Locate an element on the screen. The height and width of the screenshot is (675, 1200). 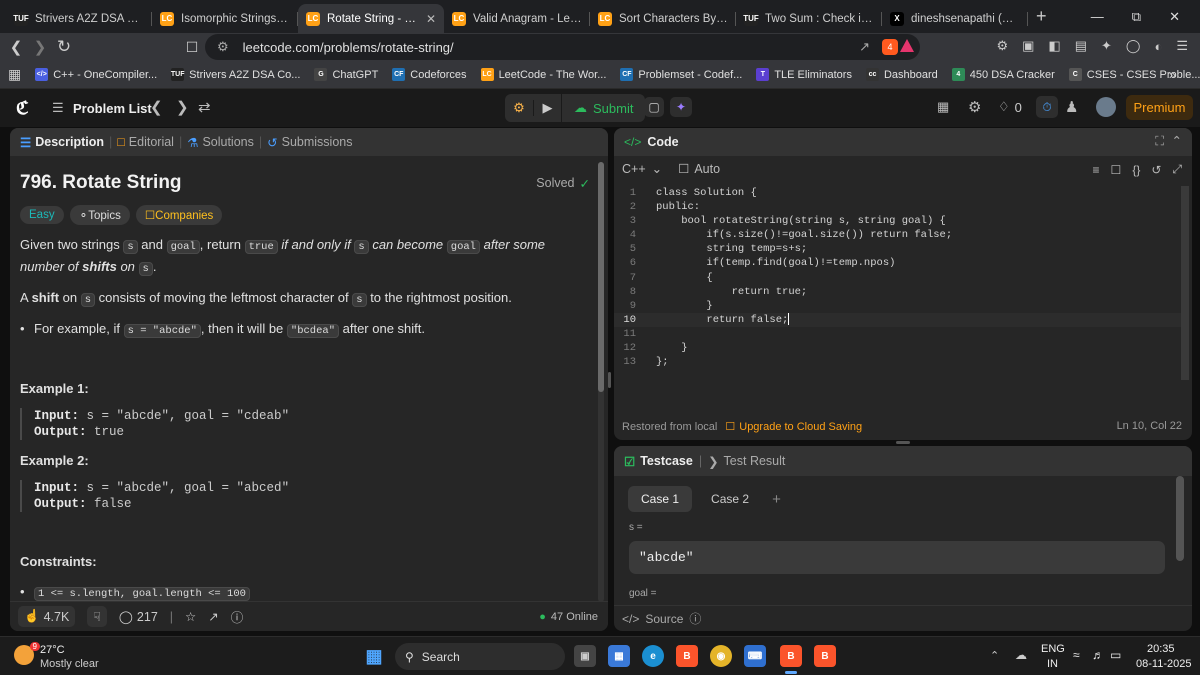
fullscreen-icon: ⤢ is located at coordinates (1177, 169).